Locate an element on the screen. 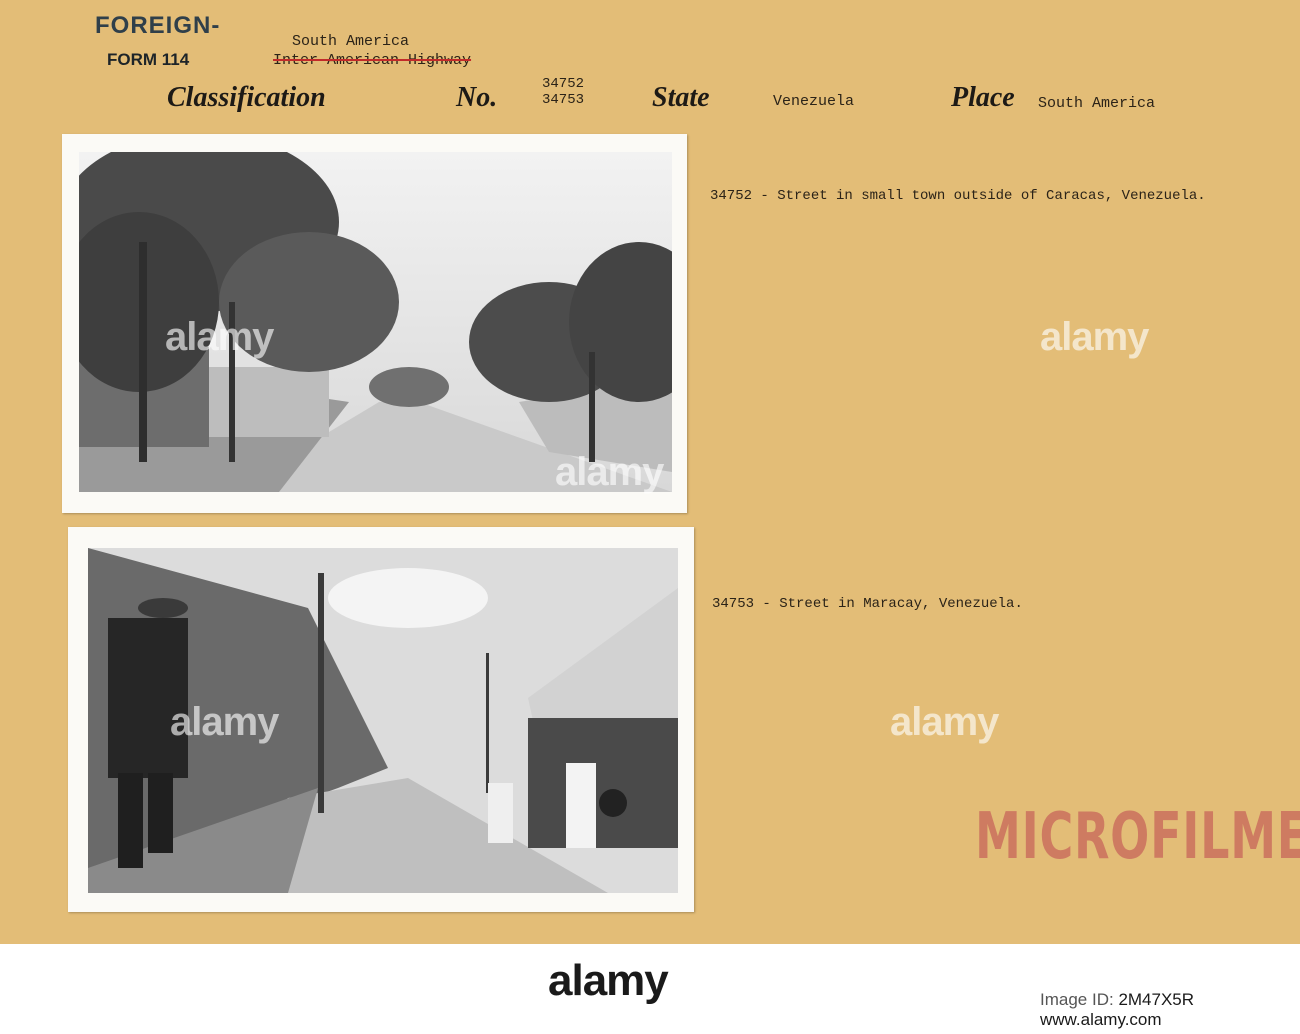 This screenshot has height=1034, width=1300. struck-note: Inter American Highway is located at coordinates (372, 60).